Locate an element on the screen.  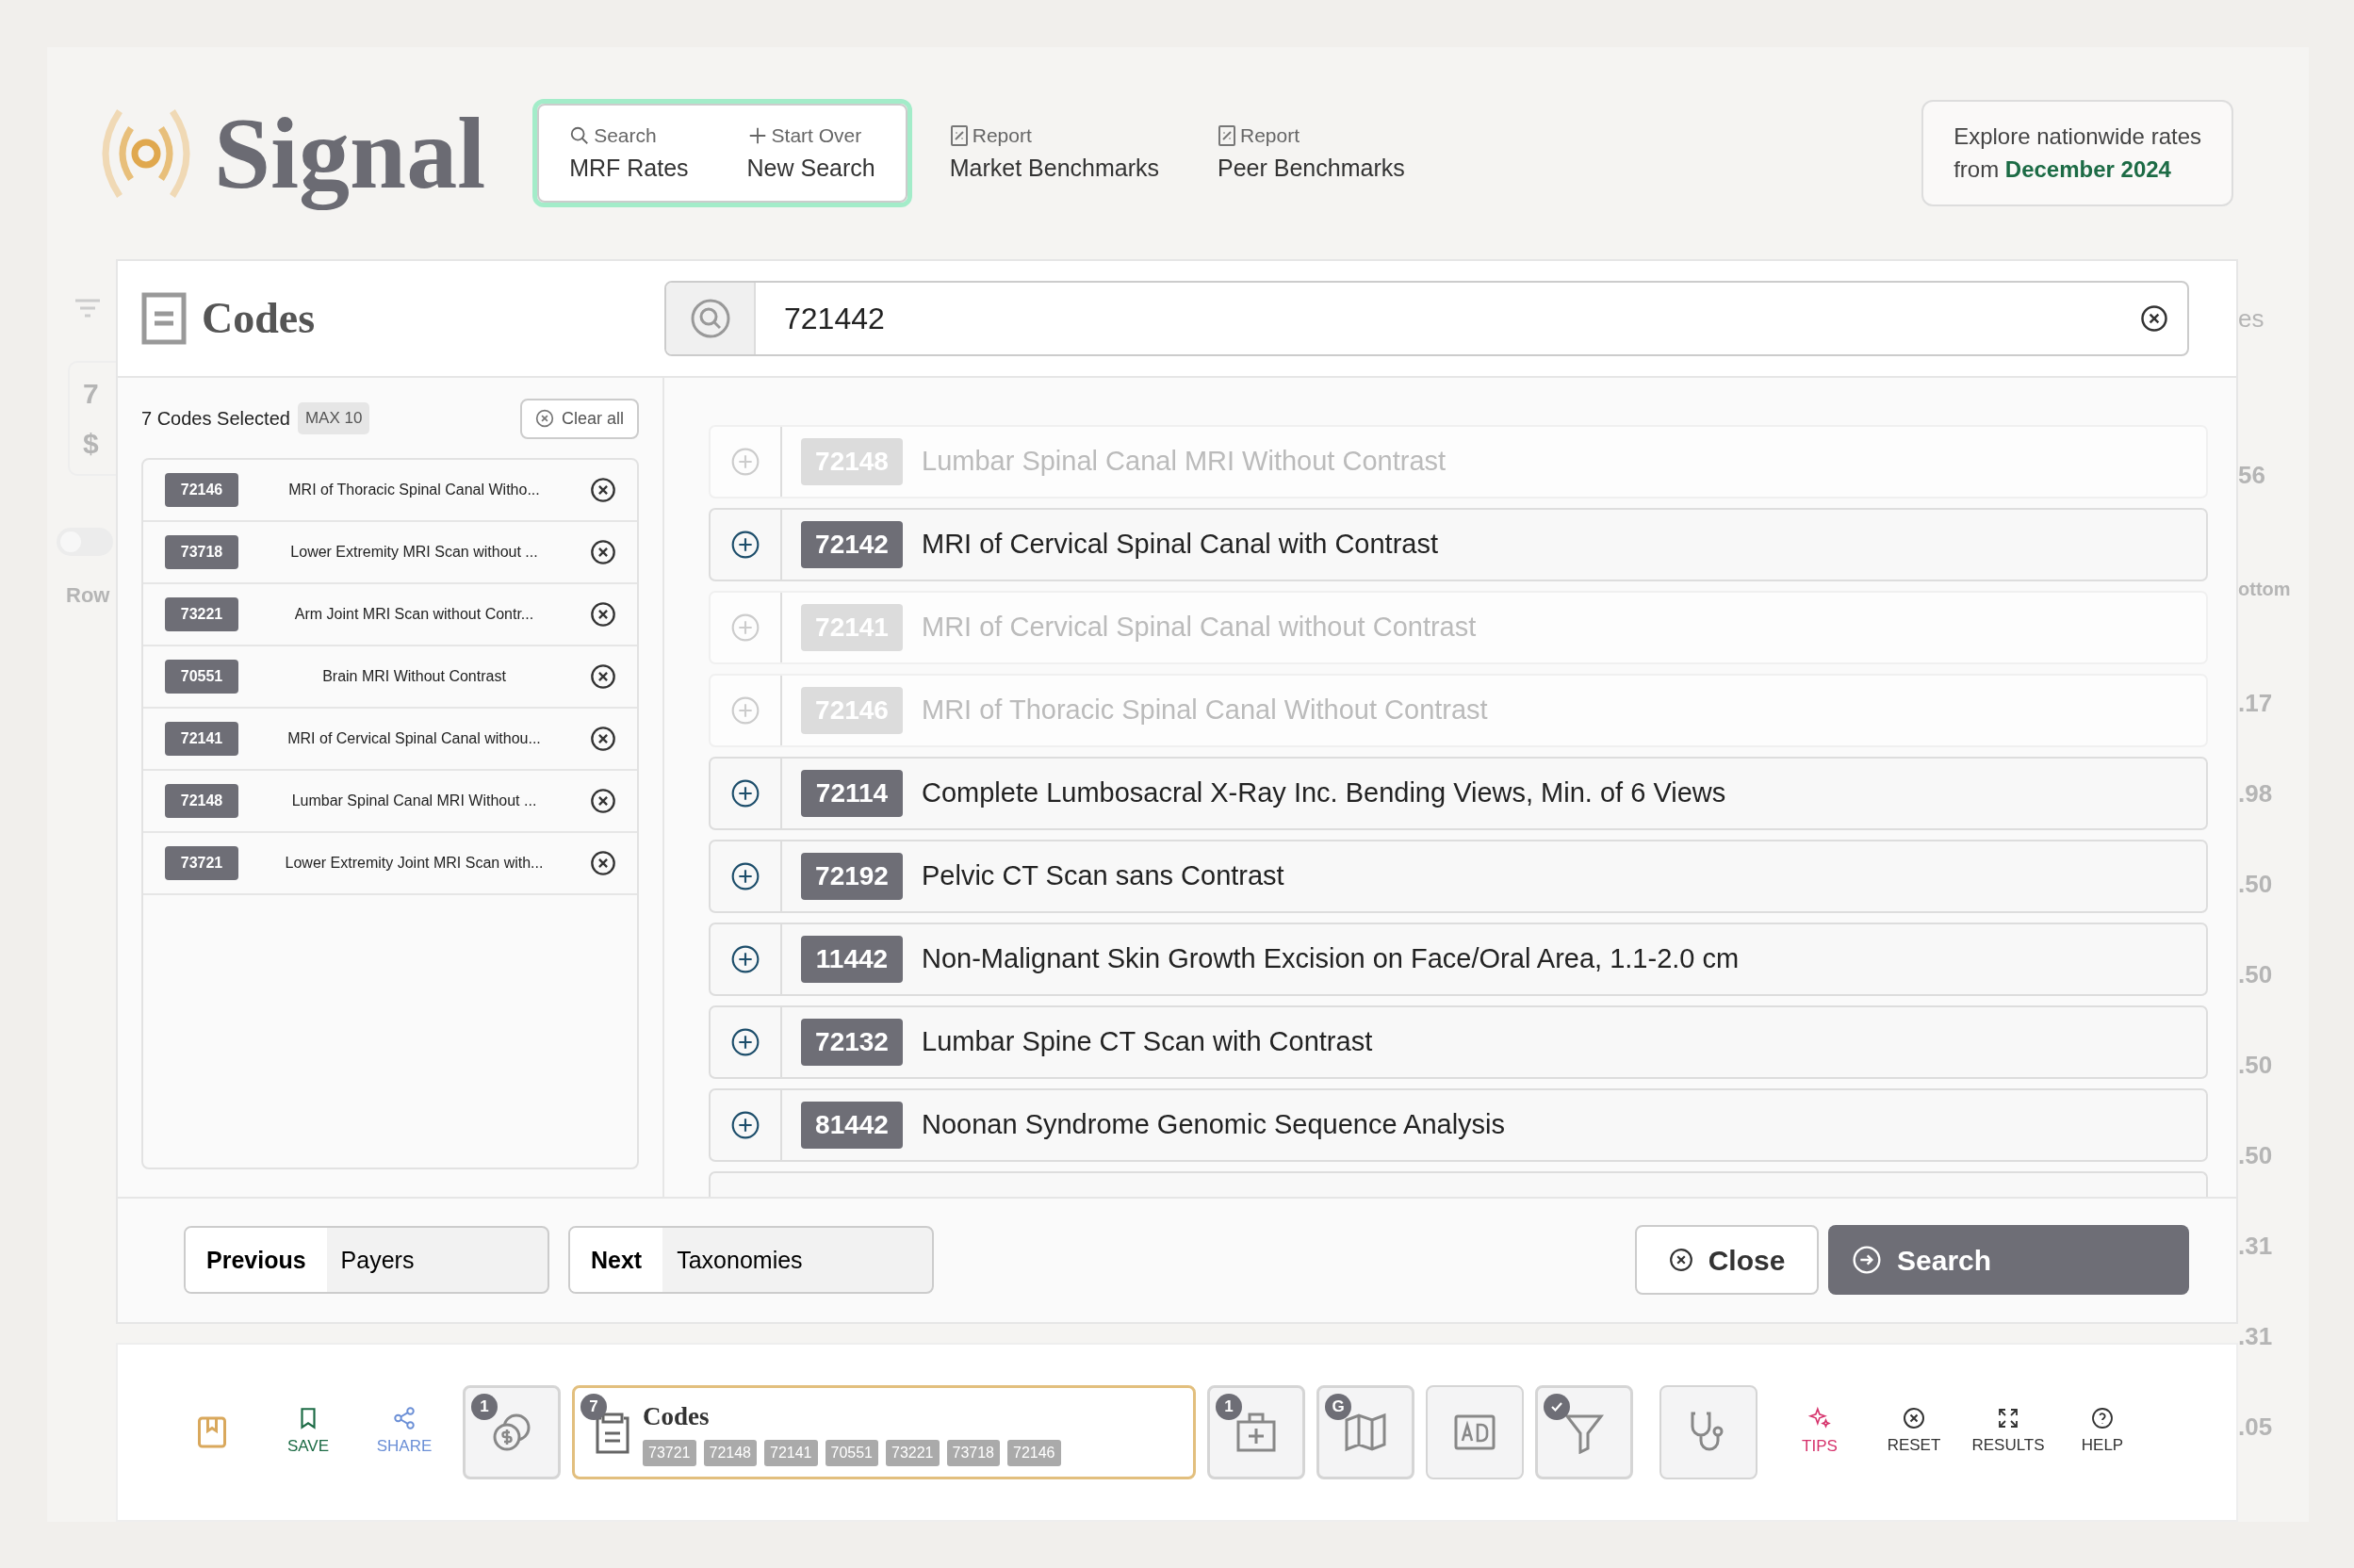
code-chip: 72148 is located at coordinates (730, 1452).